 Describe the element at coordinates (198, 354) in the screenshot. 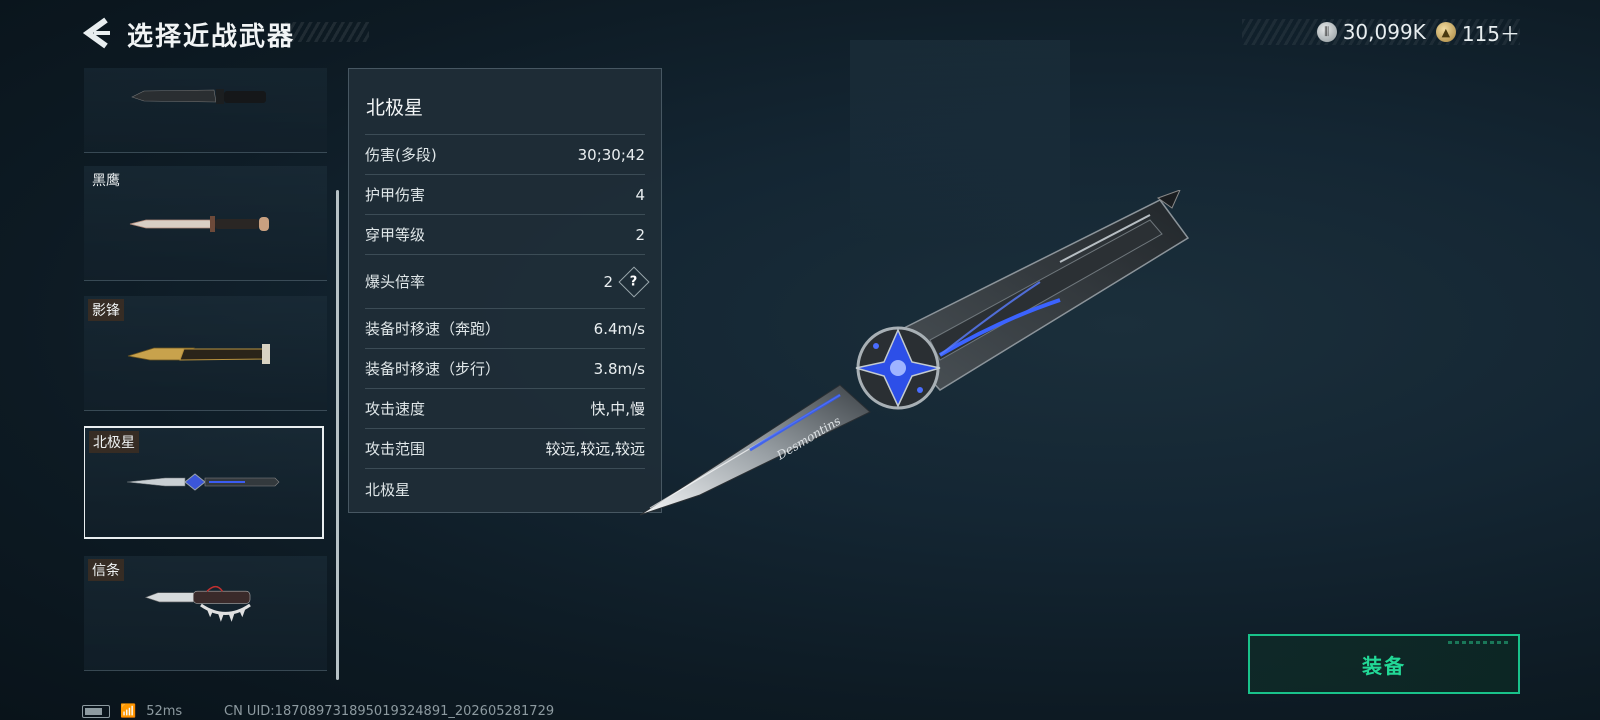

I see `yingfeng-knife-icon` at that location.